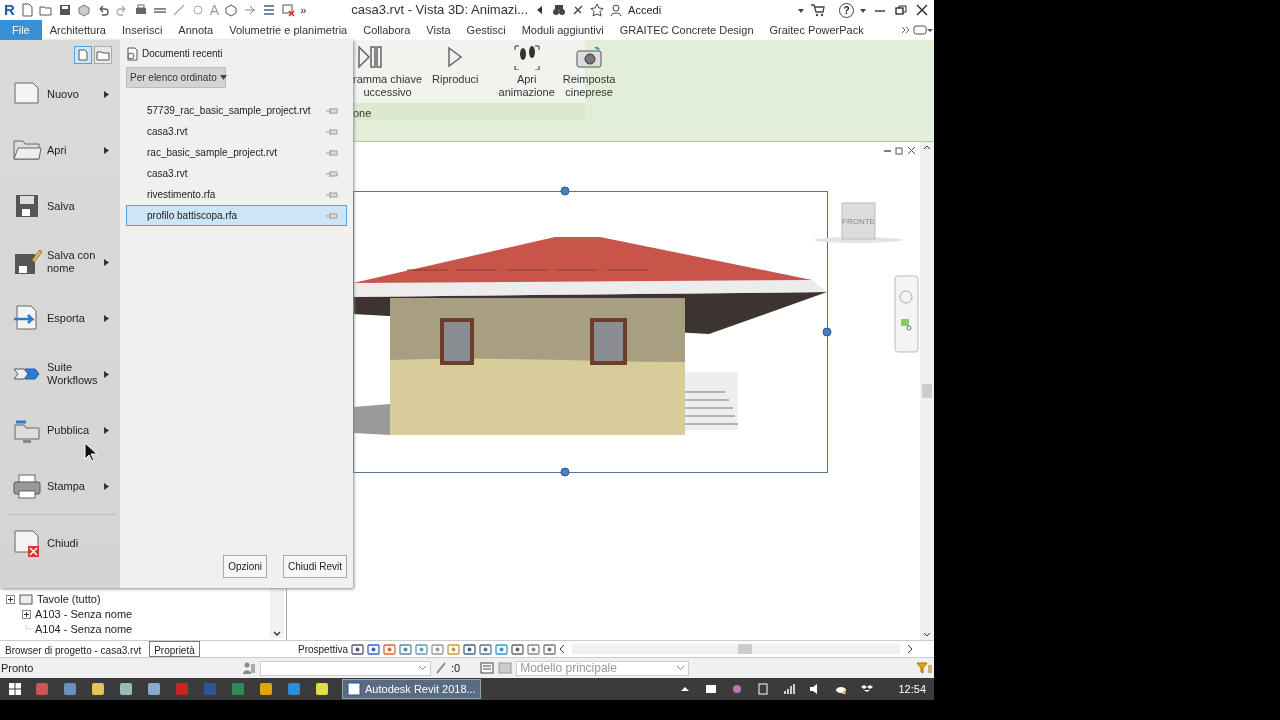 Image resolution: width=1280 pixels, height=720 pixels. What do you see at coordinates (711, 689) in the screenshot?
I see `tray-icon` at bounding box center [711, 689].